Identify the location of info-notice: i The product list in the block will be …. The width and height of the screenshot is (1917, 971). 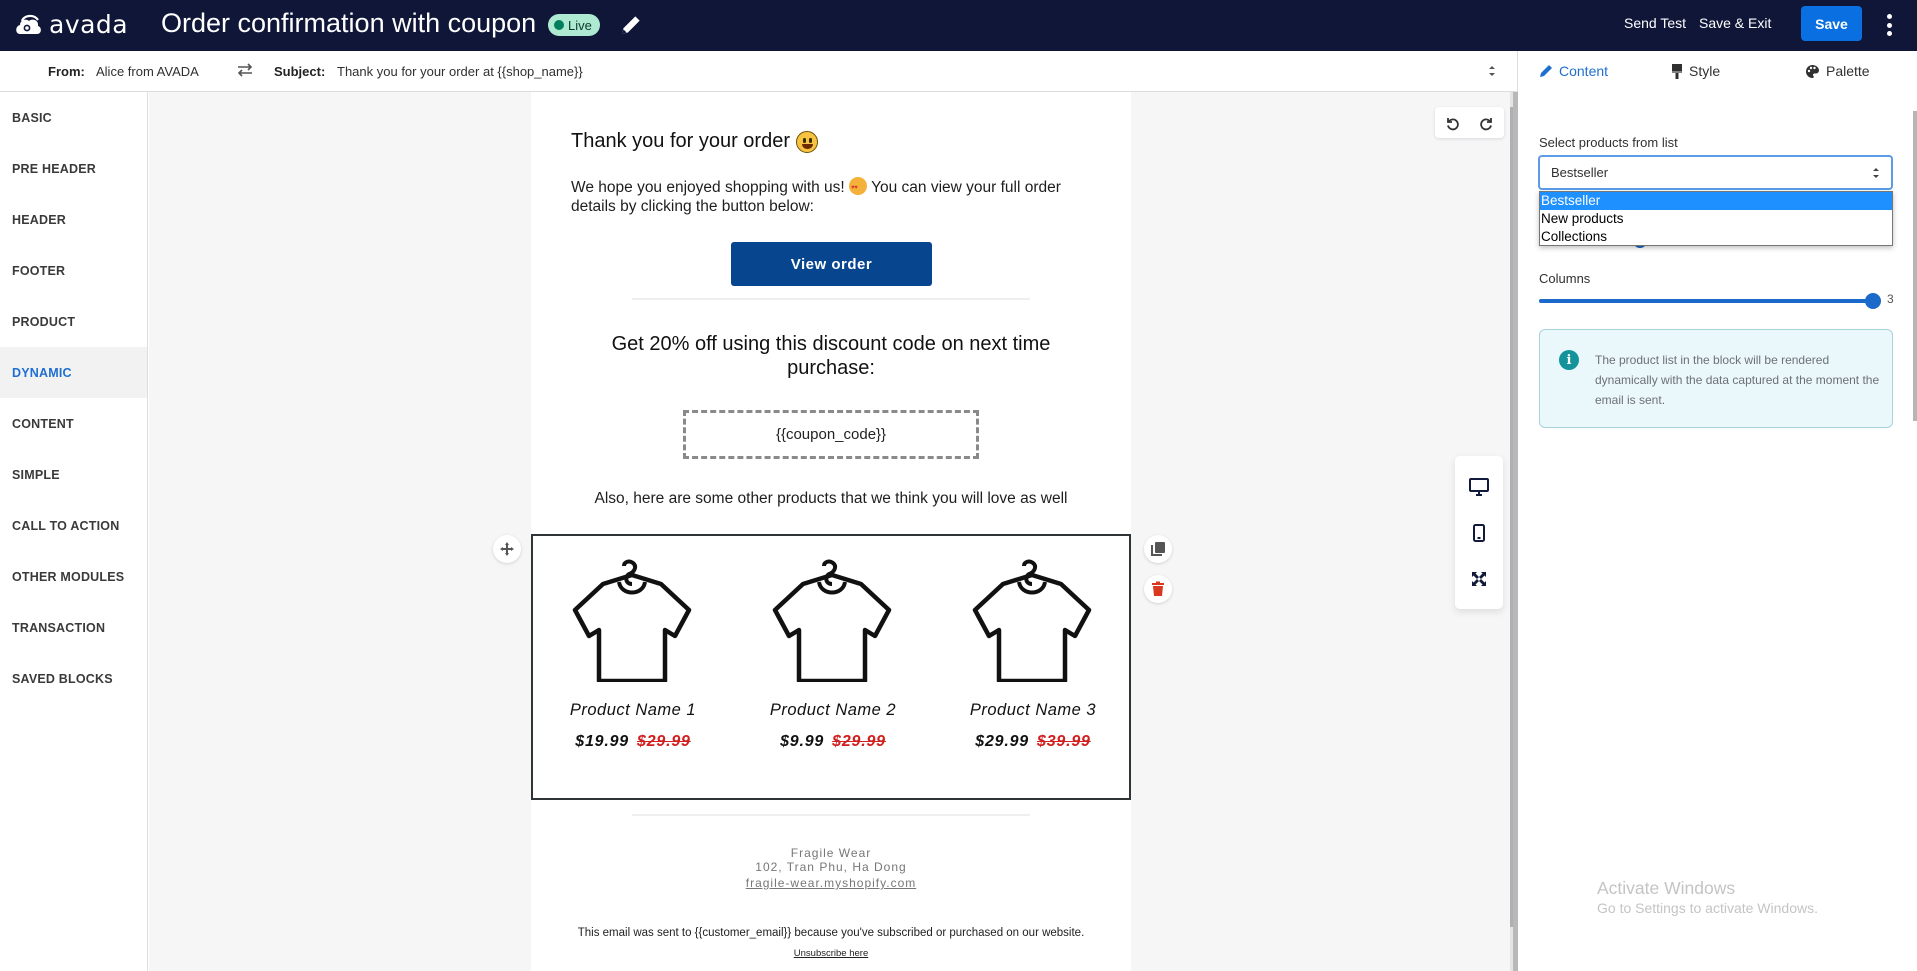
(1716, 378).